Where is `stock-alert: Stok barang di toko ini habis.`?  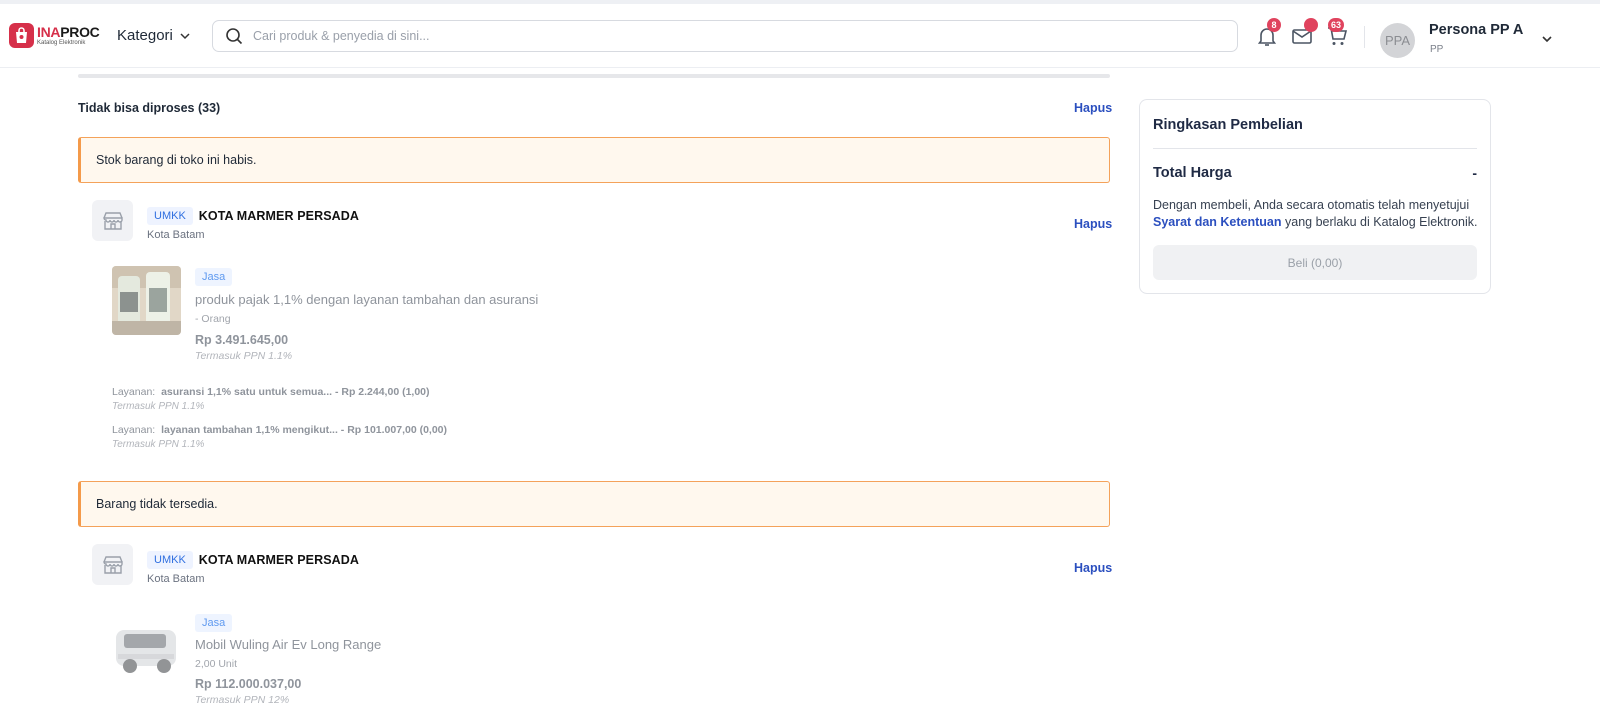 stock-alert: Stok barang di toko ini habis. is located at coordinates (594, 160).